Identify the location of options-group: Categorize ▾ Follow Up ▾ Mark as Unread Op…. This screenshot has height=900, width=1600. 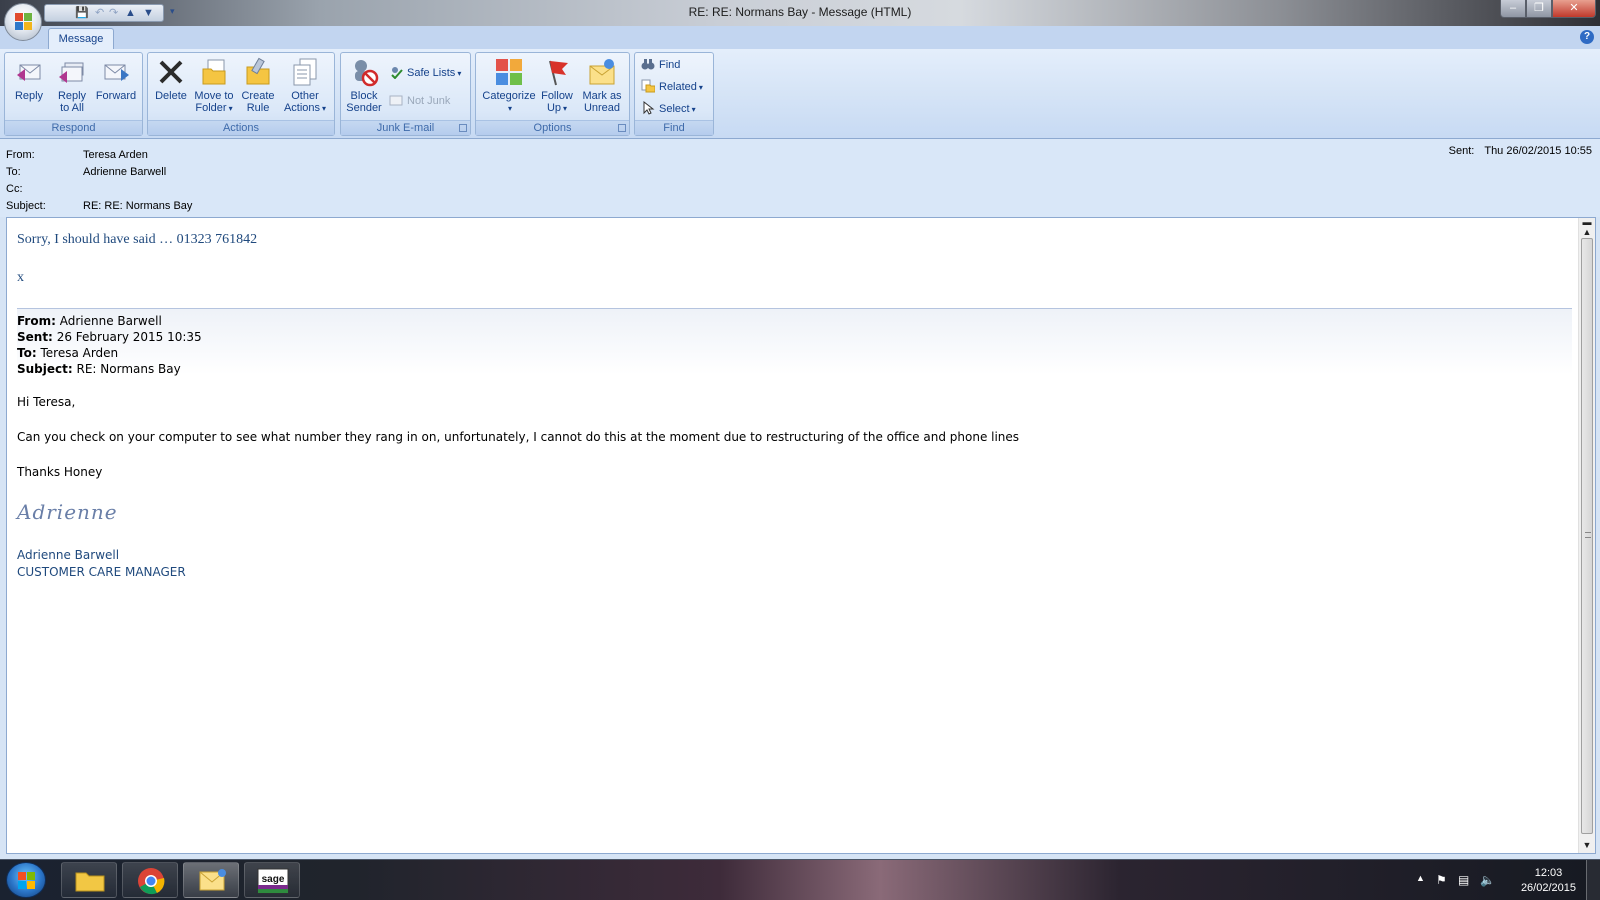
(552, 94).